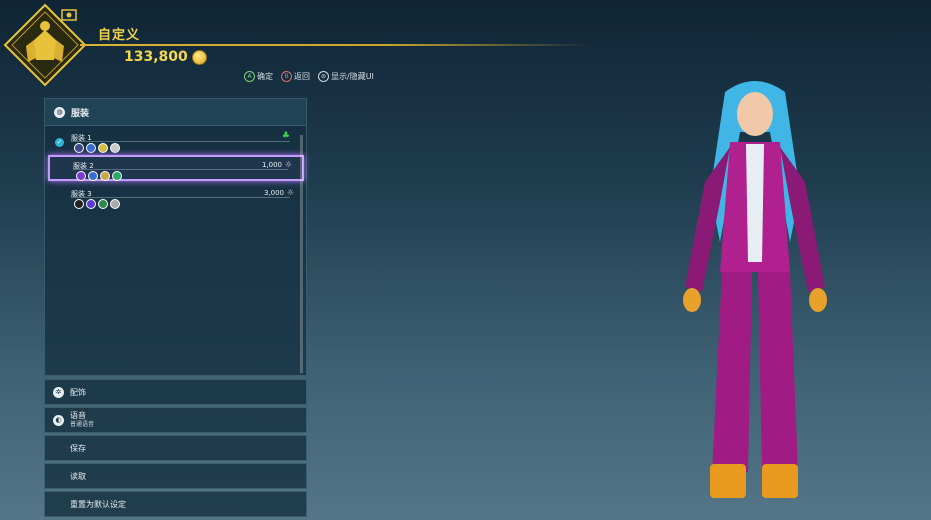  Describe the element at coordinates (45, 45) in the screenshot. I see `character-emblem` at that location.